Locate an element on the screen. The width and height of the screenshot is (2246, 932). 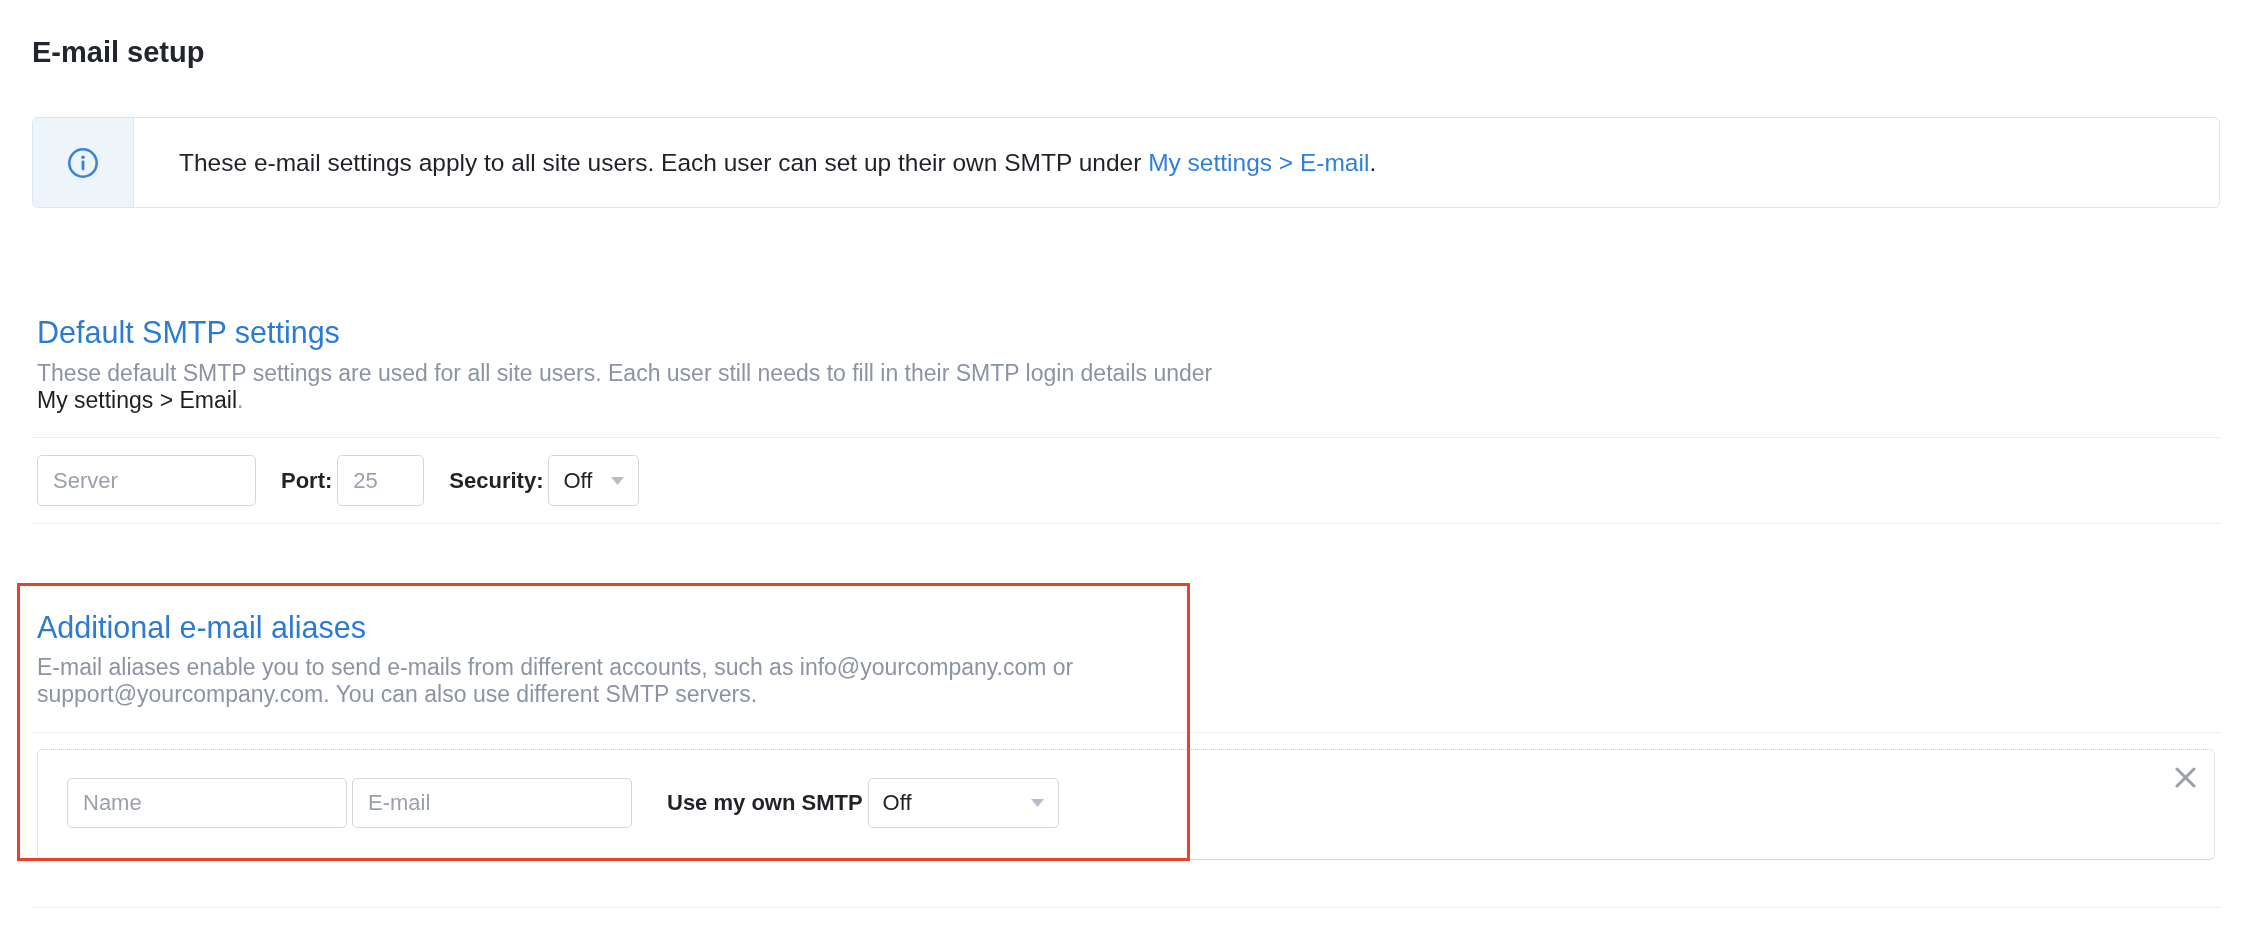
section-heading: Default SMTP settings is located at coordinates (189, 332).